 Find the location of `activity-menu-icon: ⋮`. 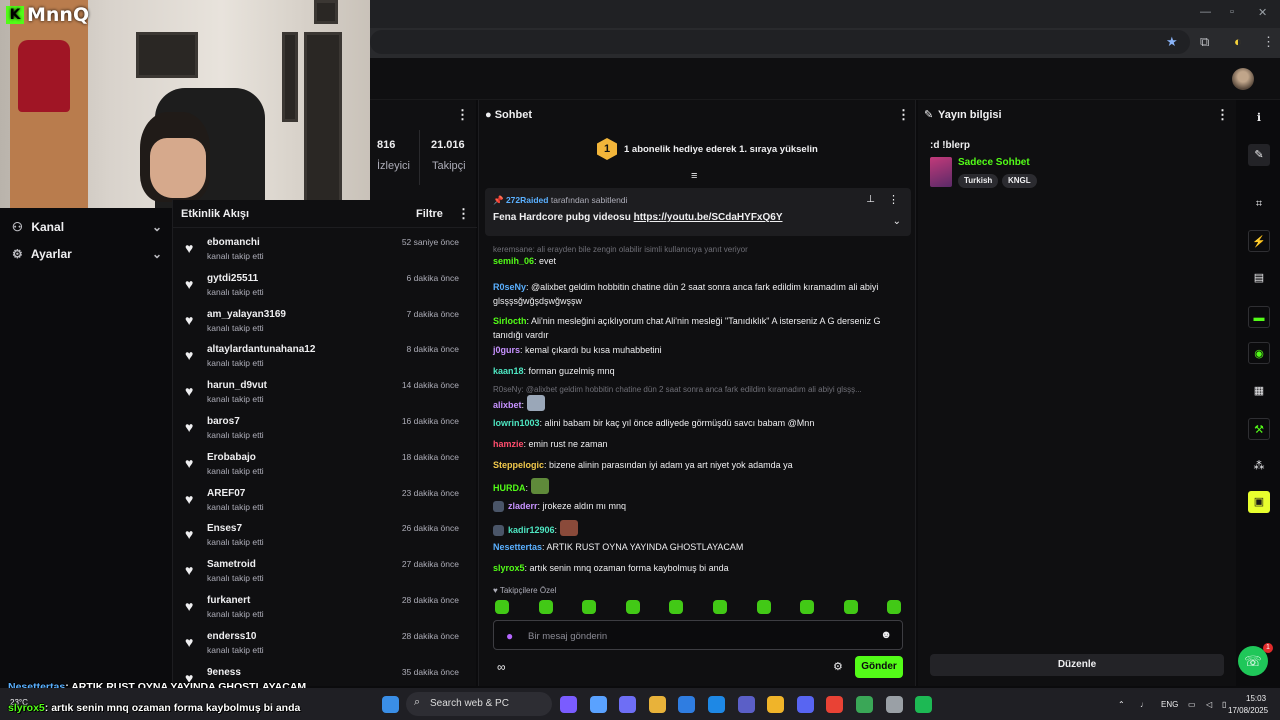

activity-menu-icon: ⋮ is located at coordinates (463, 214).